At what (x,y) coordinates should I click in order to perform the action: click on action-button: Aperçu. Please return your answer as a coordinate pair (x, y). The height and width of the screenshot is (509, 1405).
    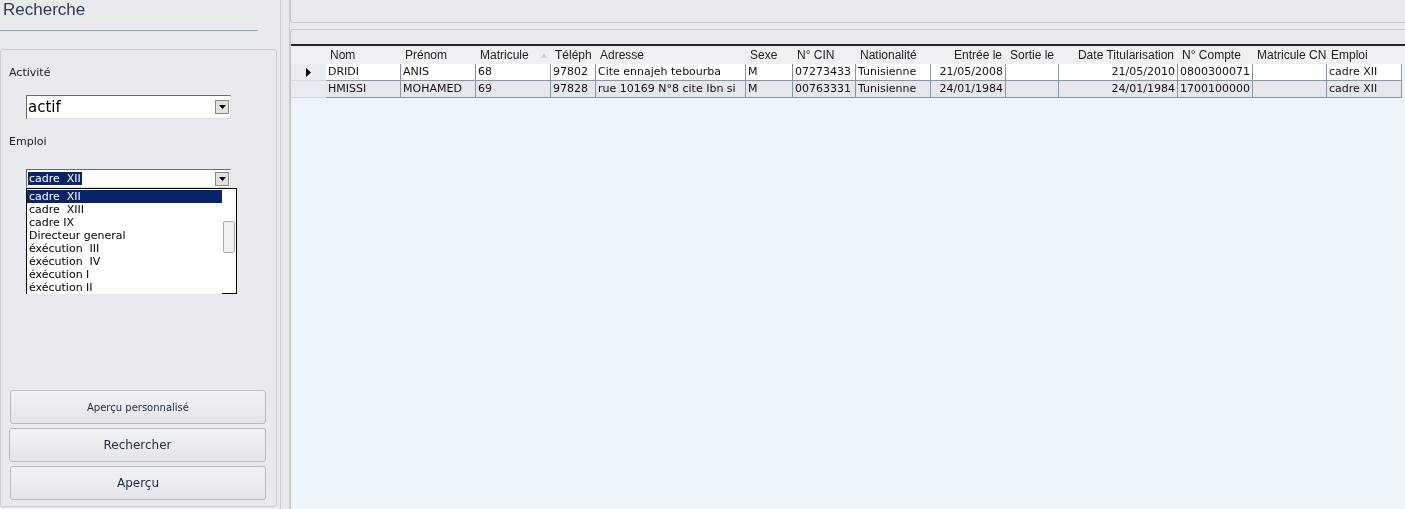
    Looking at the image, I should click on (138, 483).